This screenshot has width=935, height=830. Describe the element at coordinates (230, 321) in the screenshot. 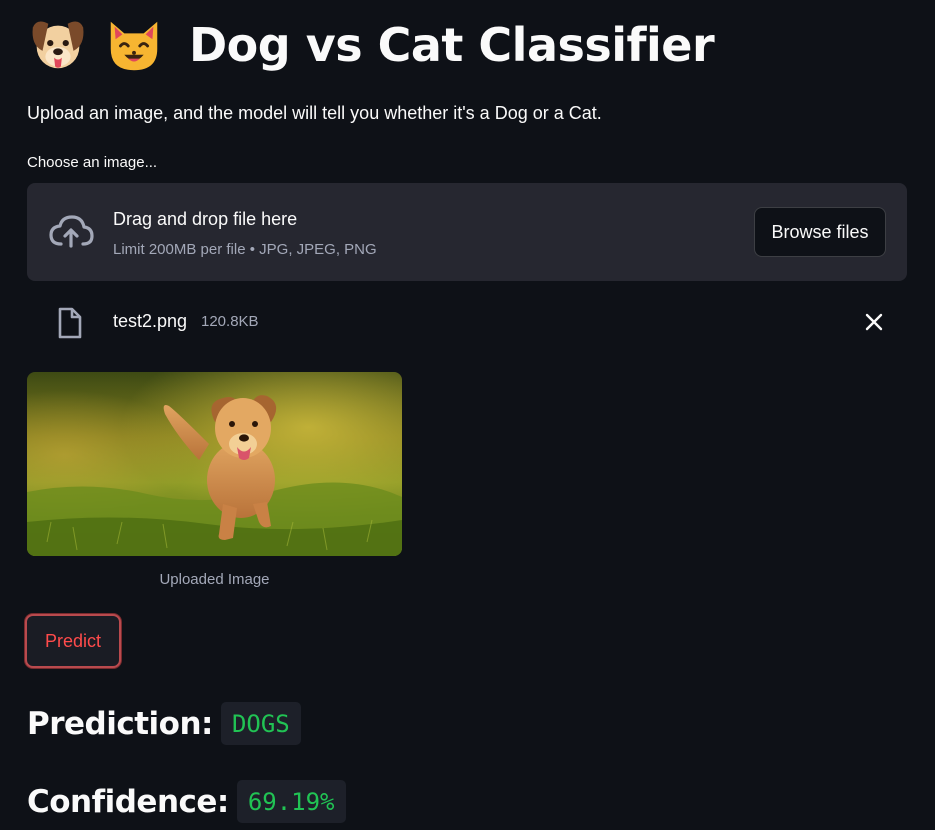

I see `uploaded-file-size: 120.8KB` at that location.